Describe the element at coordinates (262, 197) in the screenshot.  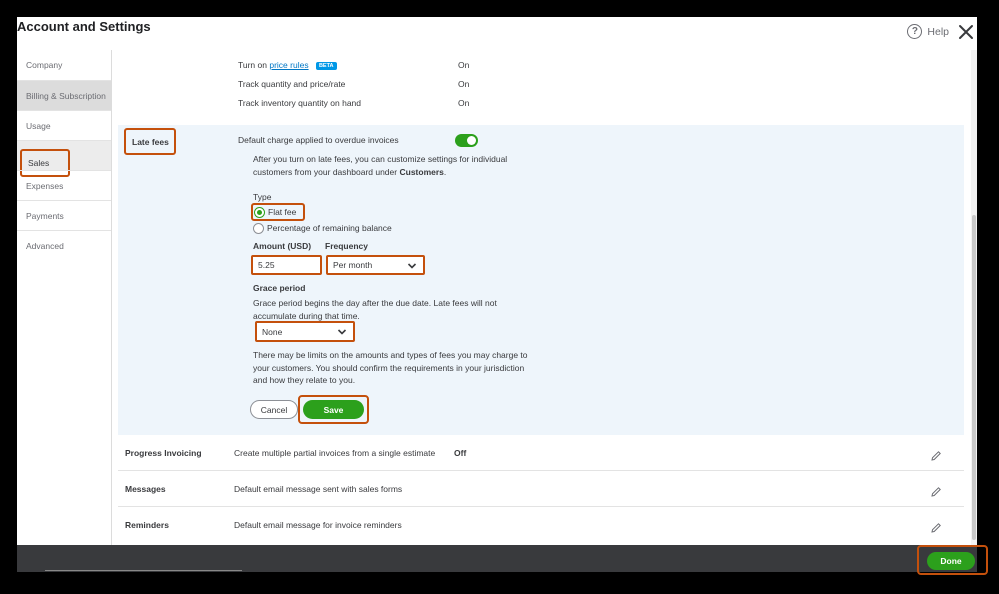
I see `type-label: Type` at that location.